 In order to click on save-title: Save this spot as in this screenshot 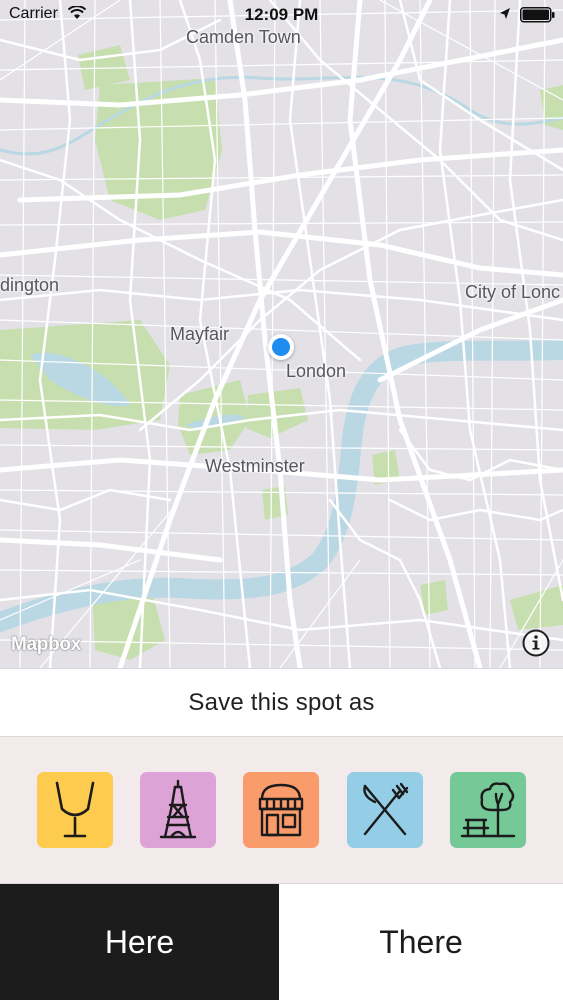, I will do `click(281, 702)`.